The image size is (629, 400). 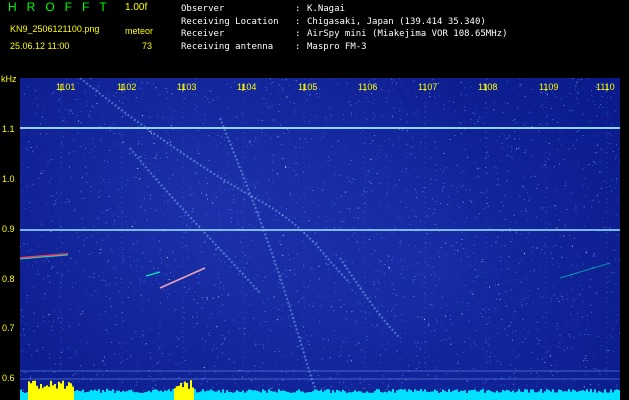 I want to click on x-tick-label: 1110, so click(x=605, y=87).